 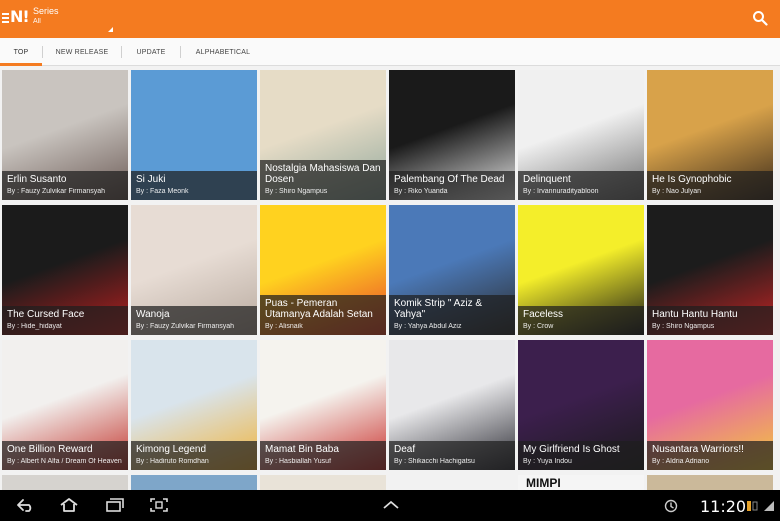 What do you see at coordinates (543, 483) in the screenshot?
I see `partial-cover-text: MIMPI` at bounding box center [543, 483].